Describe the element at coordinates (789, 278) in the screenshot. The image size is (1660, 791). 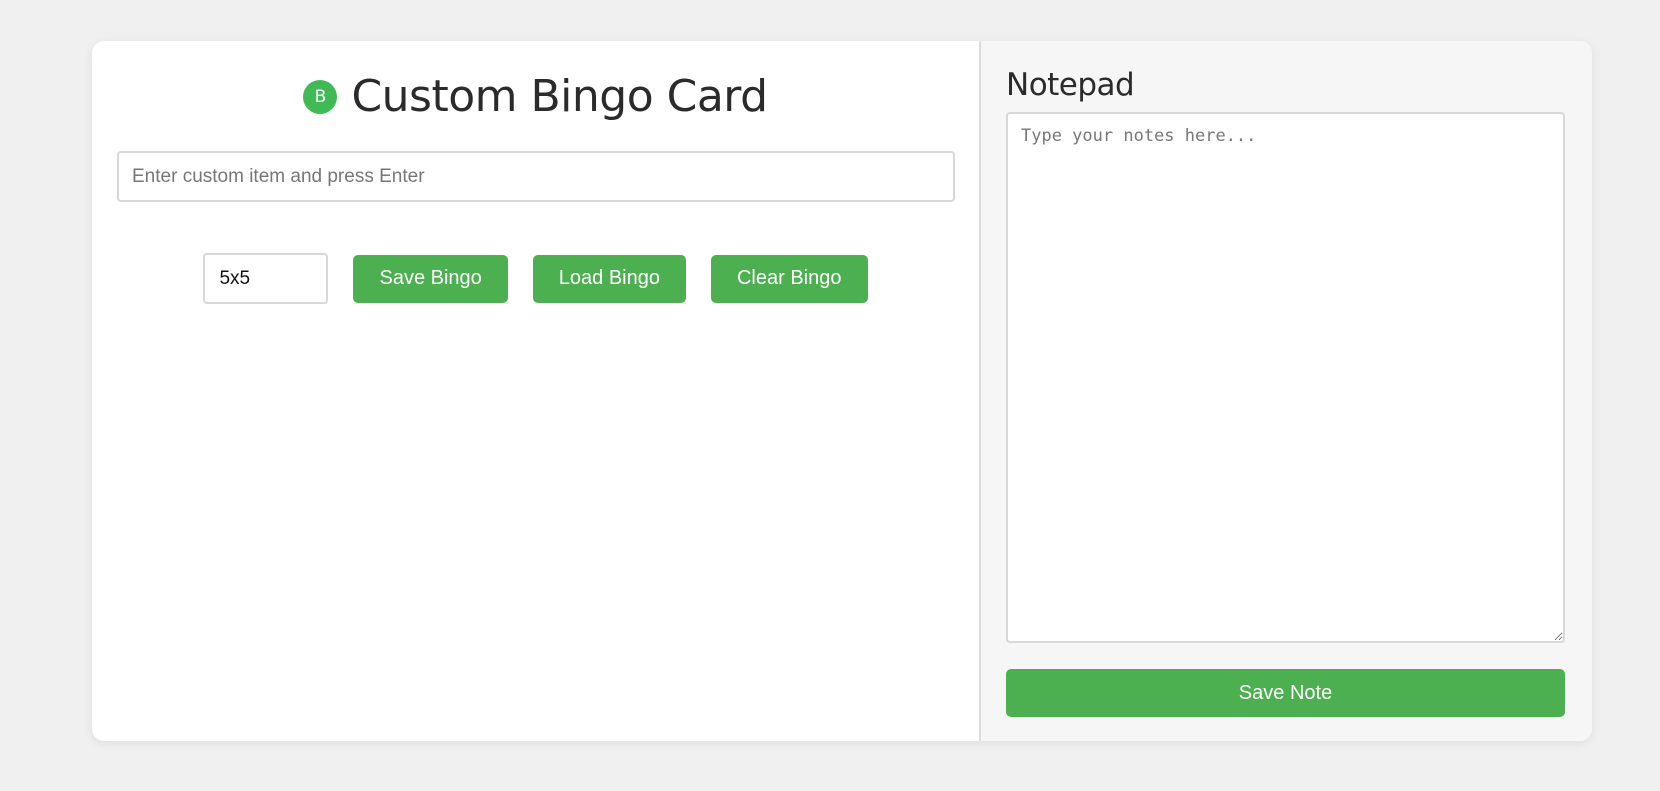
I see `clear-bingo-button: Clear Bingo` at that location.